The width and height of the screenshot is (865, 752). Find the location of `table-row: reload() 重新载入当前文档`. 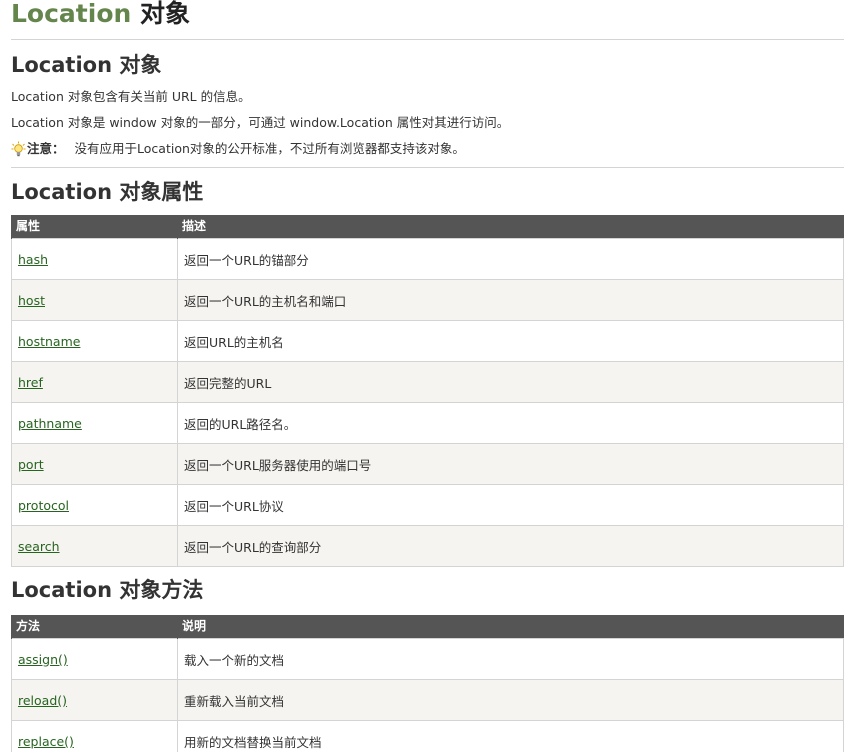

table-row: reload() 重新载入当前文档 is located at coordinates (427, 700).